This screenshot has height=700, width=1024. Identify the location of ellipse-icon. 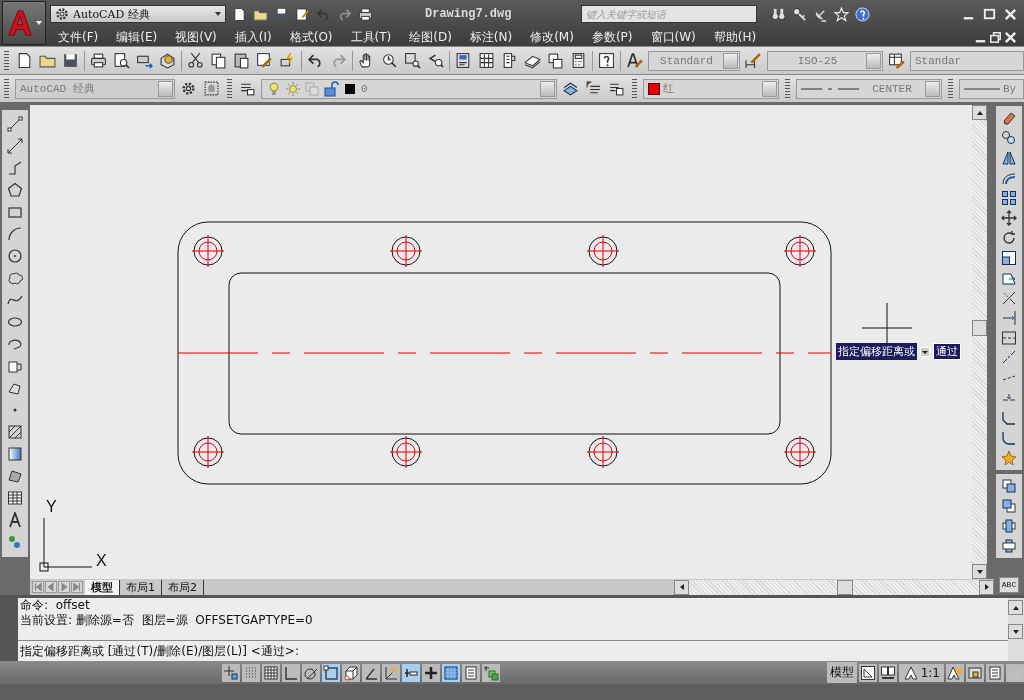
(15, 322).